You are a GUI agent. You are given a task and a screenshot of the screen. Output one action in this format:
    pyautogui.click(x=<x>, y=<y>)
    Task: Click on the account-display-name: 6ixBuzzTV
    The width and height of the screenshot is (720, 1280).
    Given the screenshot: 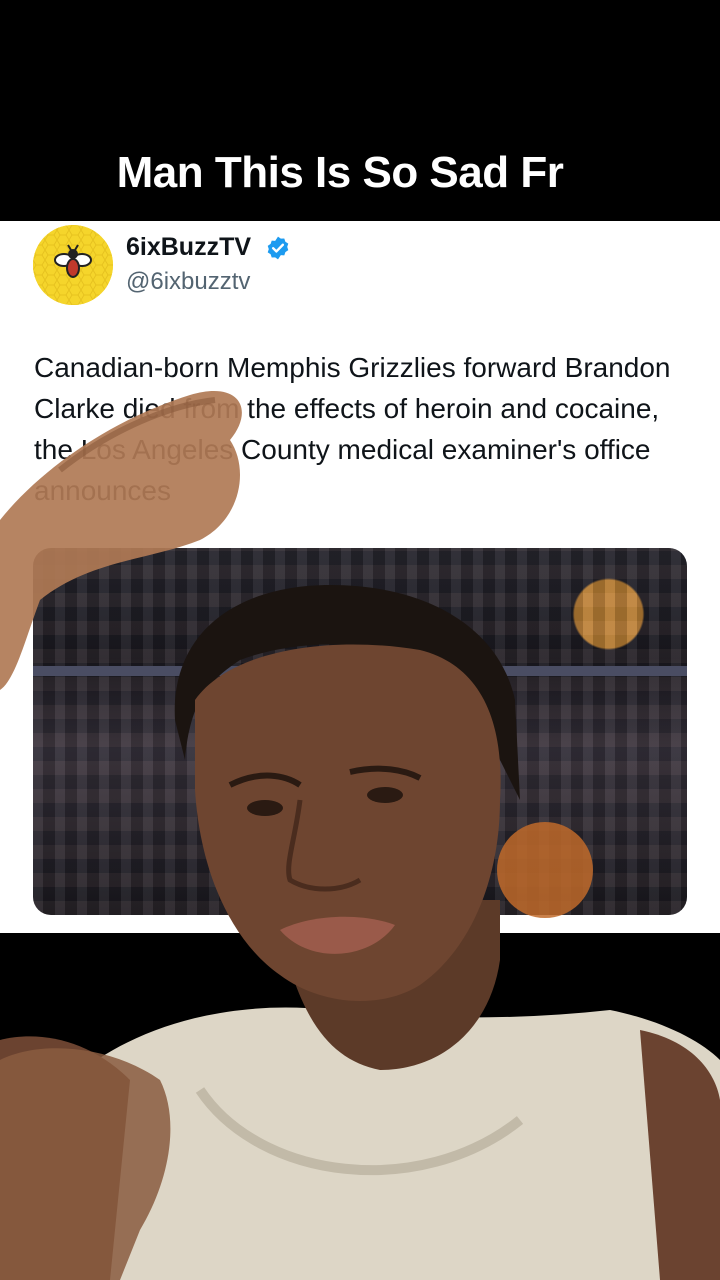 What is the action you would take?
    pyautogui.click(x=188, y=247)
    